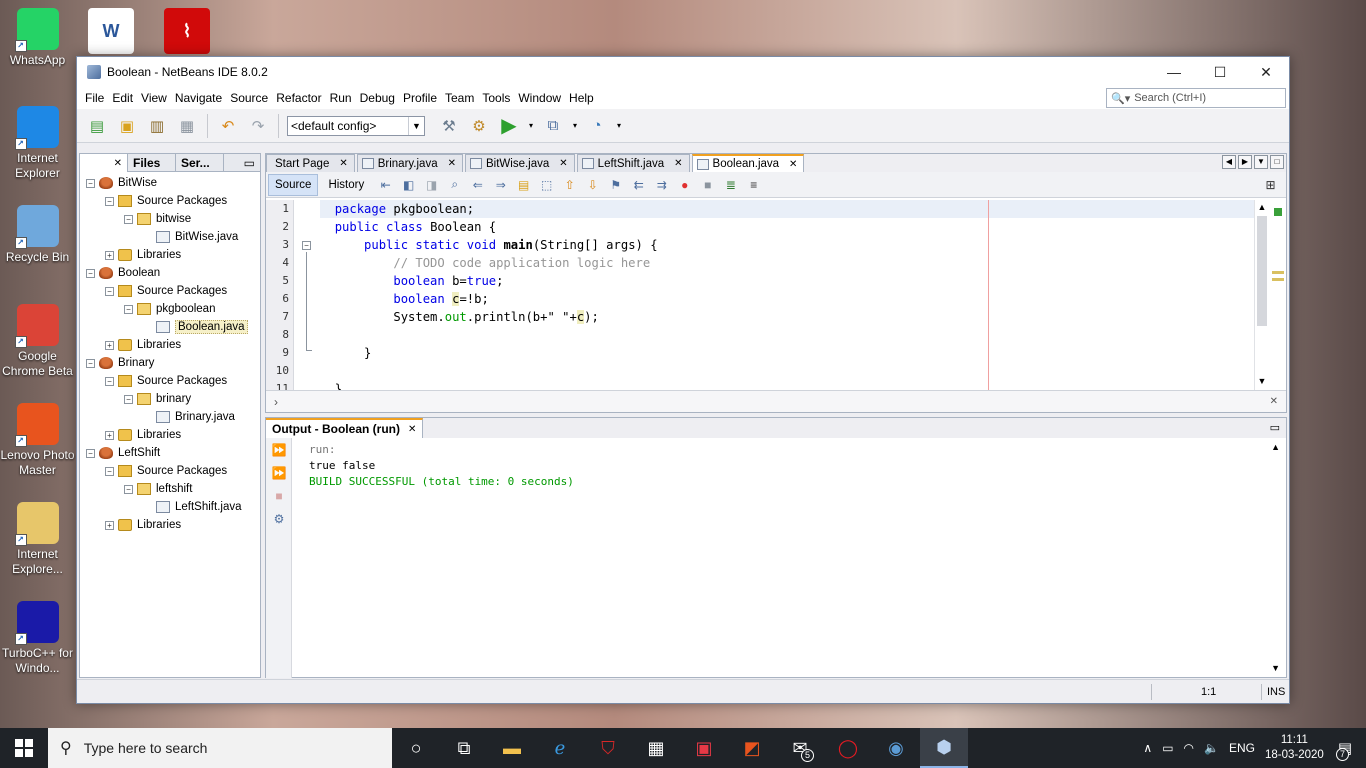 The image size is (1366, 768). Describe the element at coordinates (449, 126) in the screenshot. I see `build-hammer-icon: ⚒` at that location.